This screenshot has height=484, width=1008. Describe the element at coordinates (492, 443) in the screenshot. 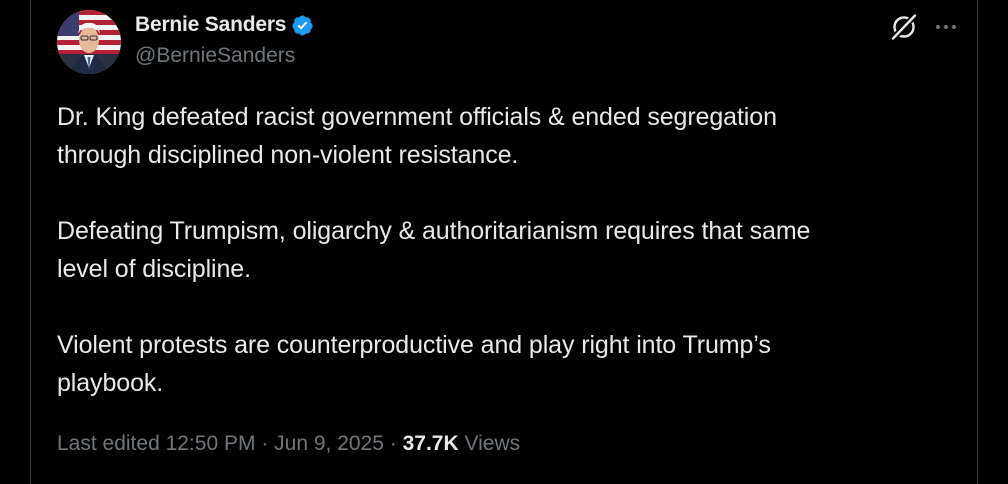

I see `views-label: Views` at that location.